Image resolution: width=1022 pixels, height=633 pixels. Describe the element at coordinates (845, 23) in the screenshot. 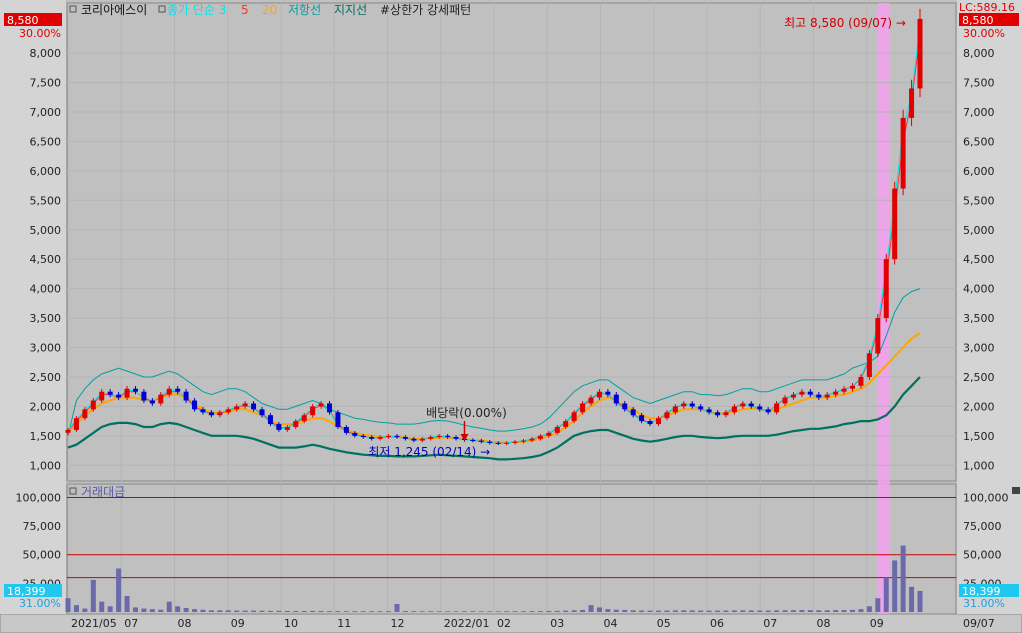

I see `high-annotation: 최고 8,580 (09/07) →` at that location.